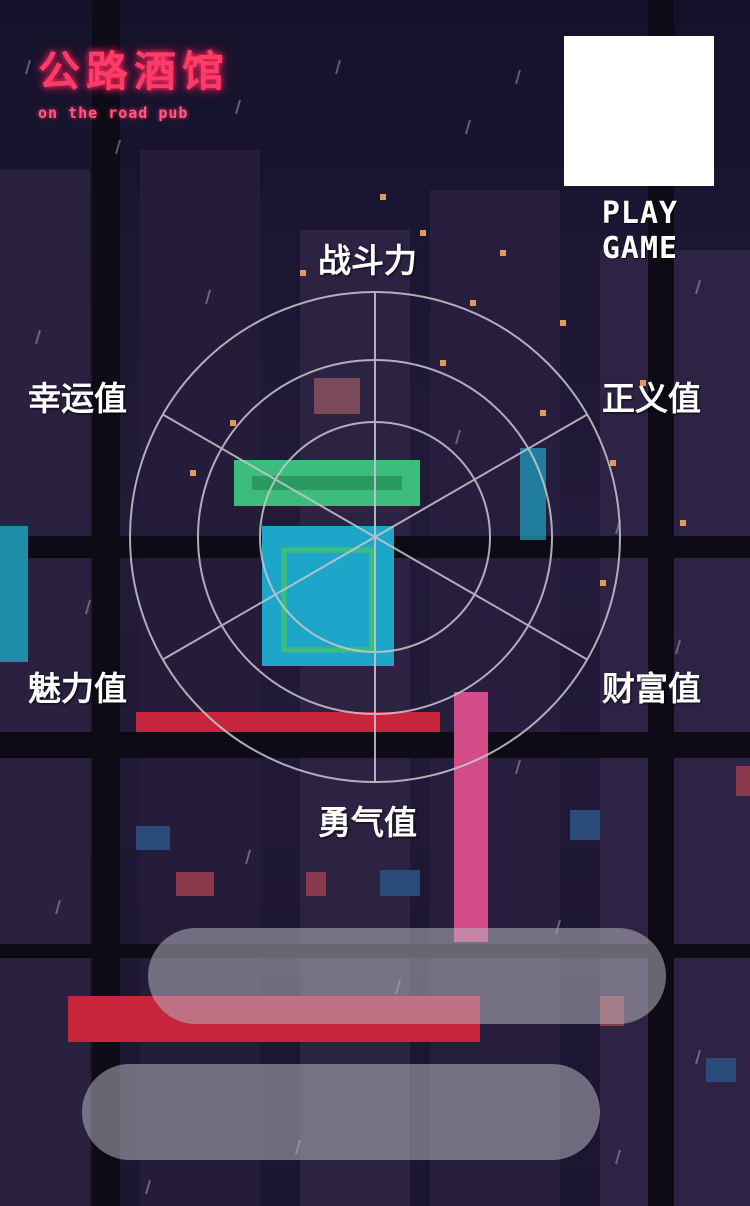 The height and width of the screenshot is (1206, 750). I want to click on radar-label-courage: 勇气值, so click(367, 822).